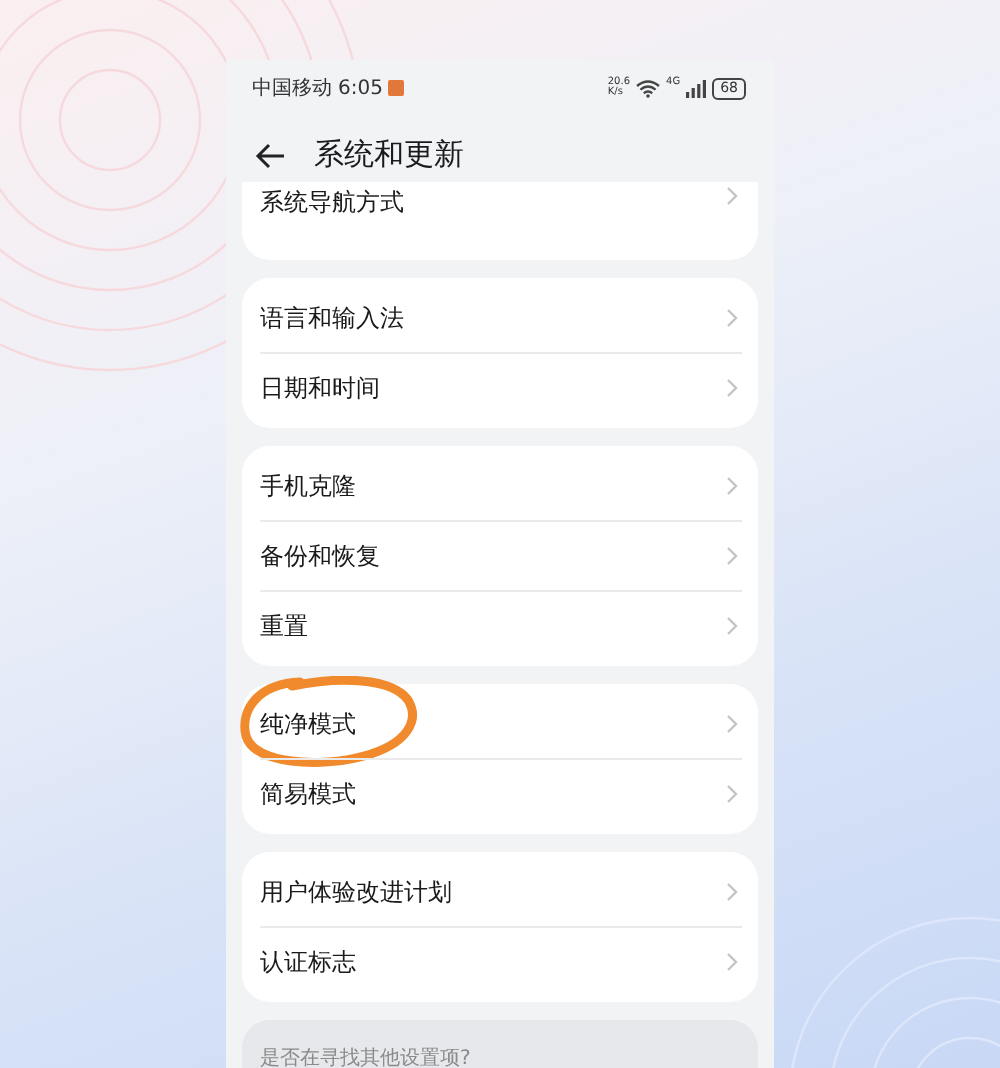 The width and height of the screenshot is (1000, 1068). I want to click on settings-item: 语言和输入法, so click(501, 318).